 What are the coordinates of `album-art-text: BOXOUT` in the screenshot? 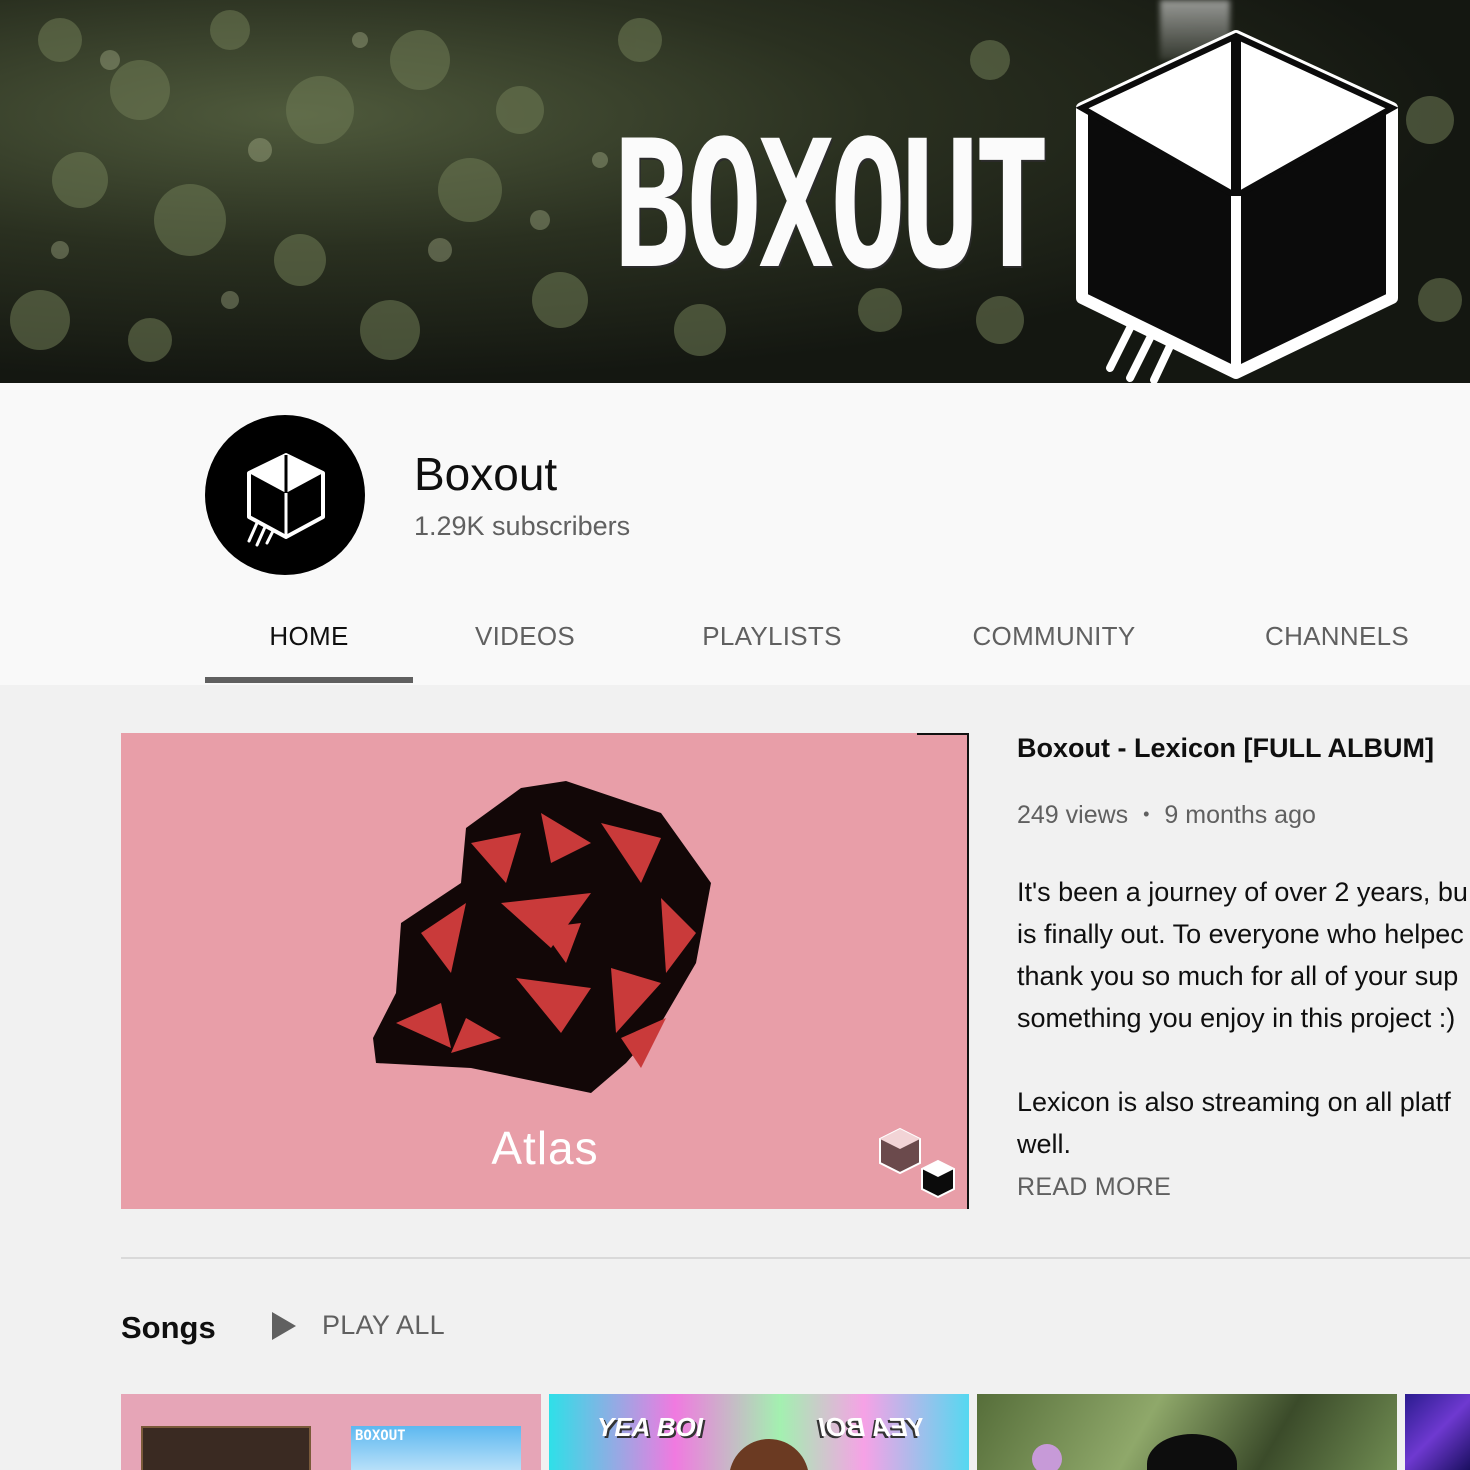 It's located at (380, 1436).